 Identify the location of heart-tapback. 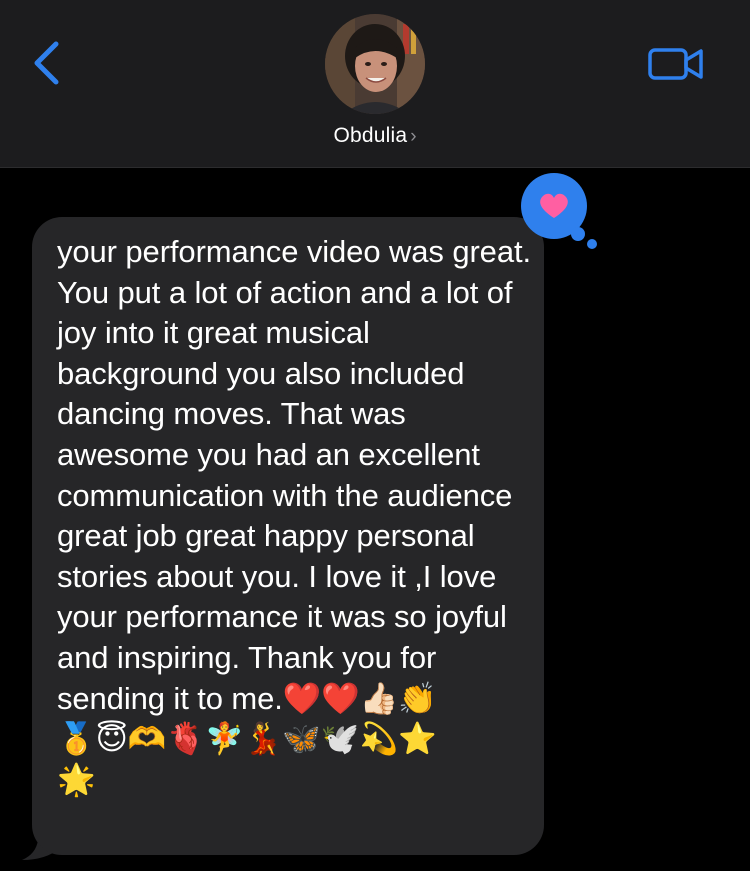
(560, 212).